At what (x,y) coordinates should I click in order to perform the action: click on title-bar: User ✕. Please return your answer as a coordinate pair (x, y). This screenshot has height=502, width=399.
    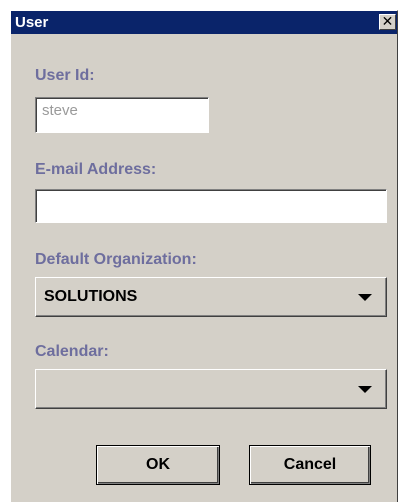
    Looking at the image, I should click on (204, 22).